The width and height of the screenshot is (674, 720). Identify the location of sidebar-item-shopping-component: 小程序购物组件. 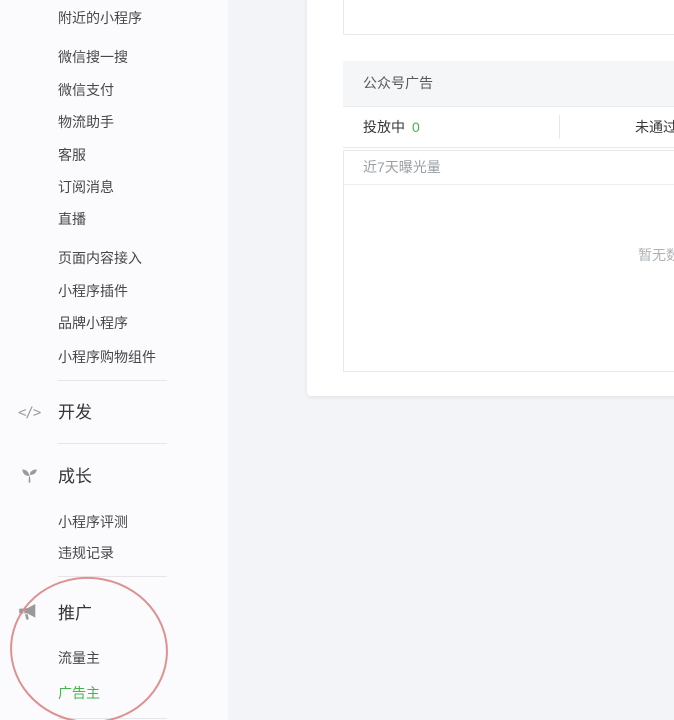
(107, 357).